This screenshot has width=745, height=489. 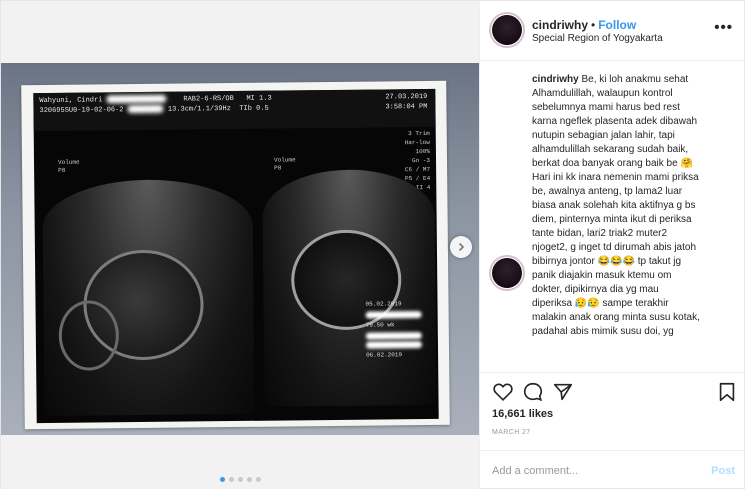 I want to click on post-header-user: cindriwhy • Follow, so click(x=584, y=25).